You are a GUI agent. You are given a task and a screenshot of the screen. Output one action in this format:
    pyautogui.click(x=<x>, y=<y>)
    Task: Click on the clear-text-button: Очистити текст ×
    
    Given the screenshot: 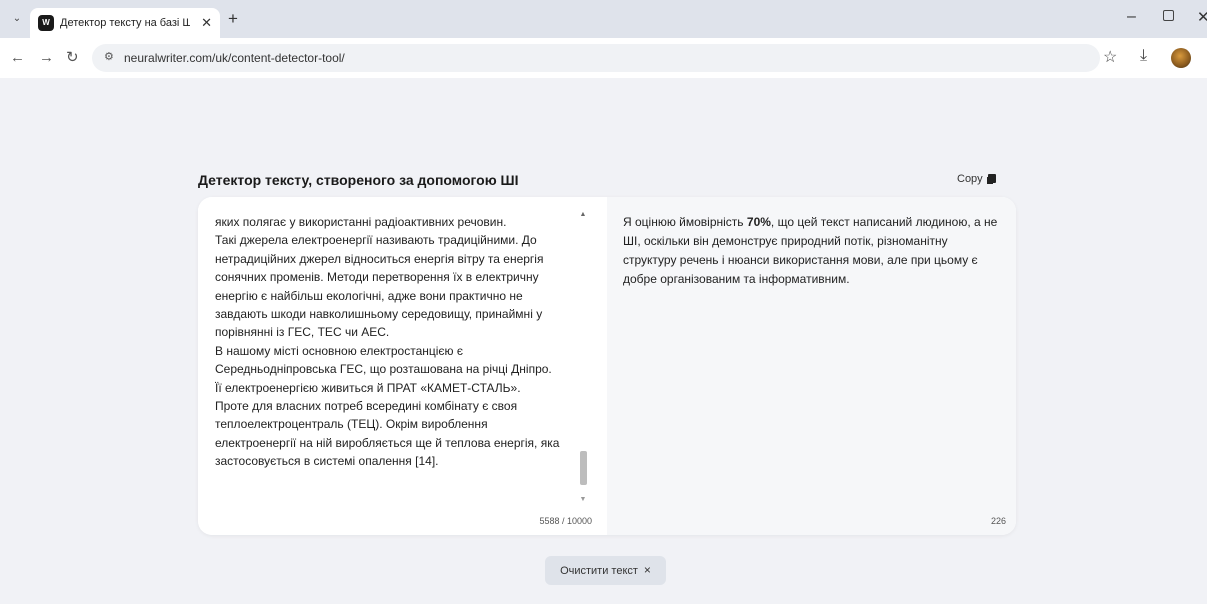 What is the action you would take?
    pyautogui.click(x=605, y=570)
    